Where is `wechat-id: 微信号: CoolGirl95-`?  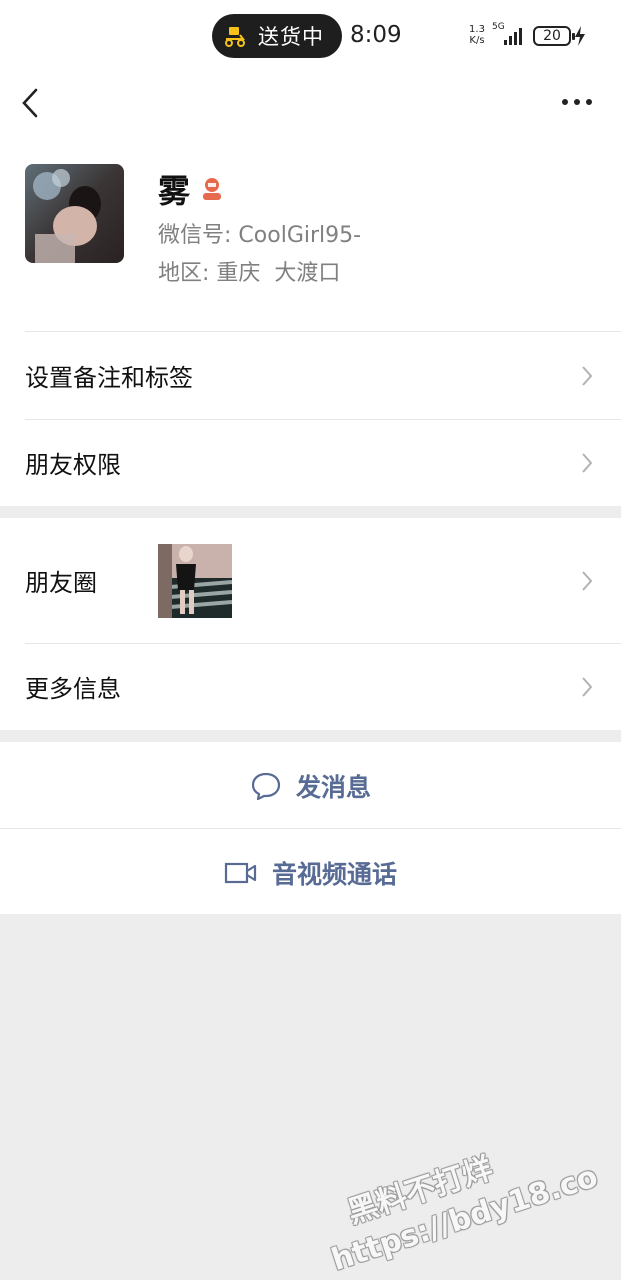 wechat-id: 微信号: CoolGirl95- is located at coordinates (259, 233).